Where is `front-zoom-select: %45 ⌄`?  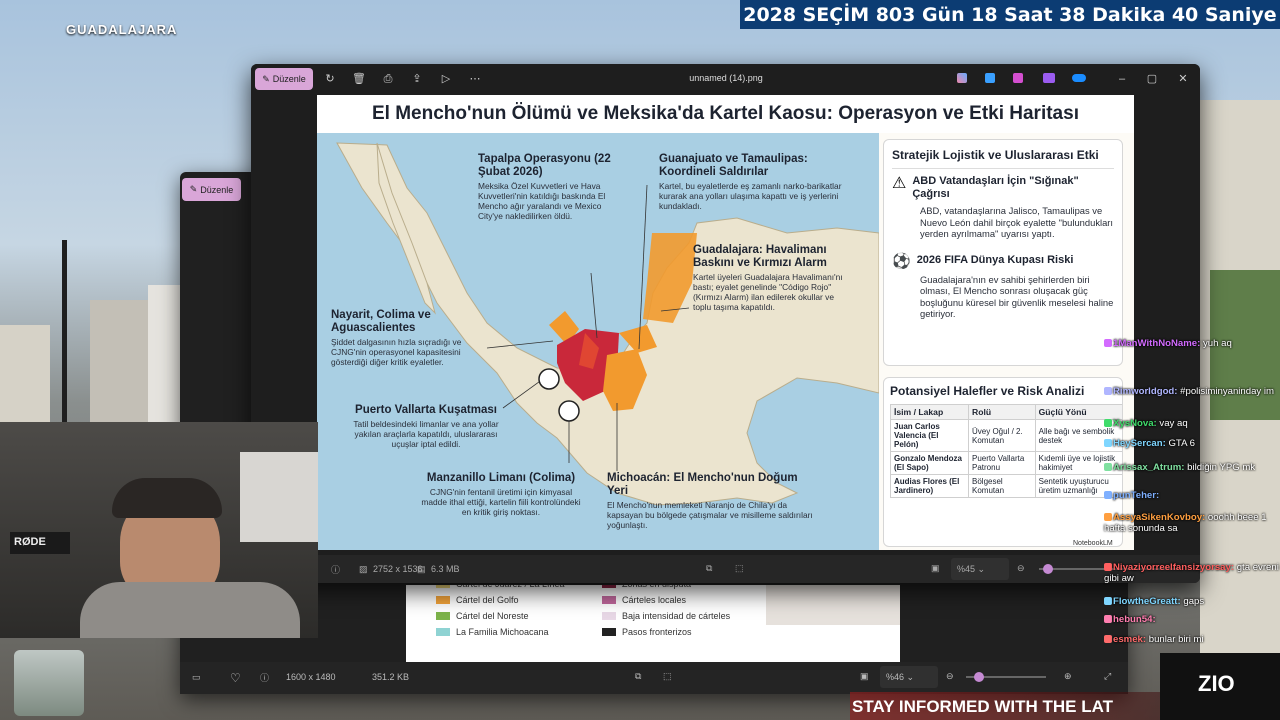
front-zoom-select: %45 ⌄ is located at coordinates (980, 569).